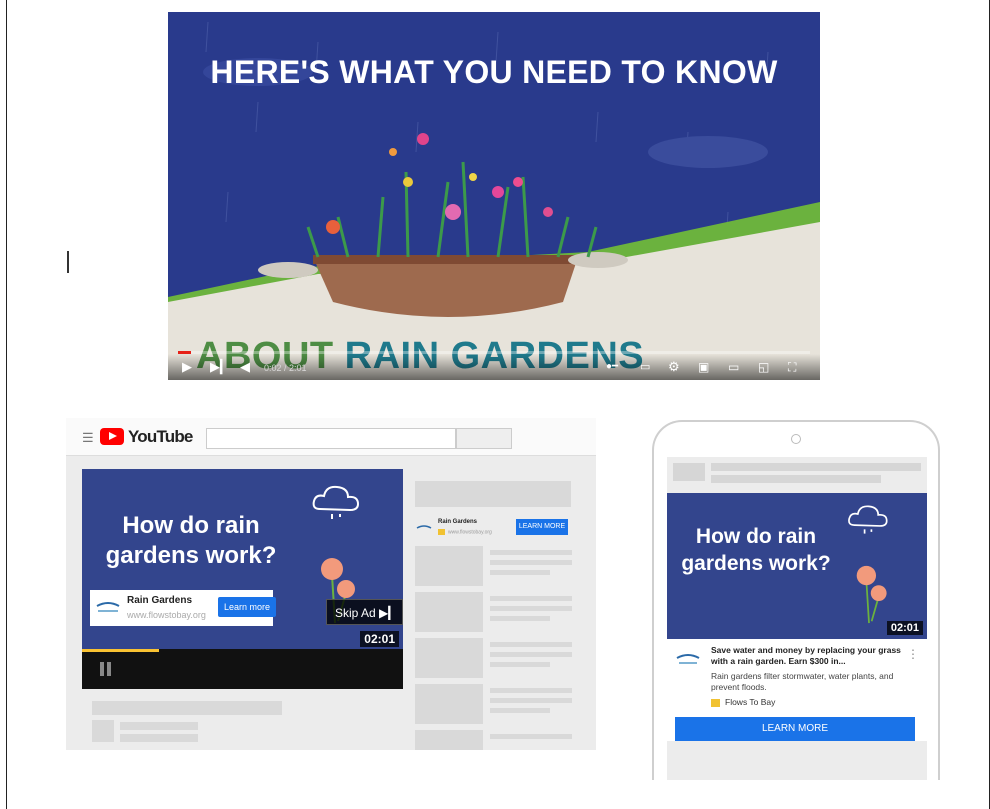 The height and width of the screenshot is (809, 990). I want to click on sidebar-learn-more-button: LEARN MORE, so click(542, 527).